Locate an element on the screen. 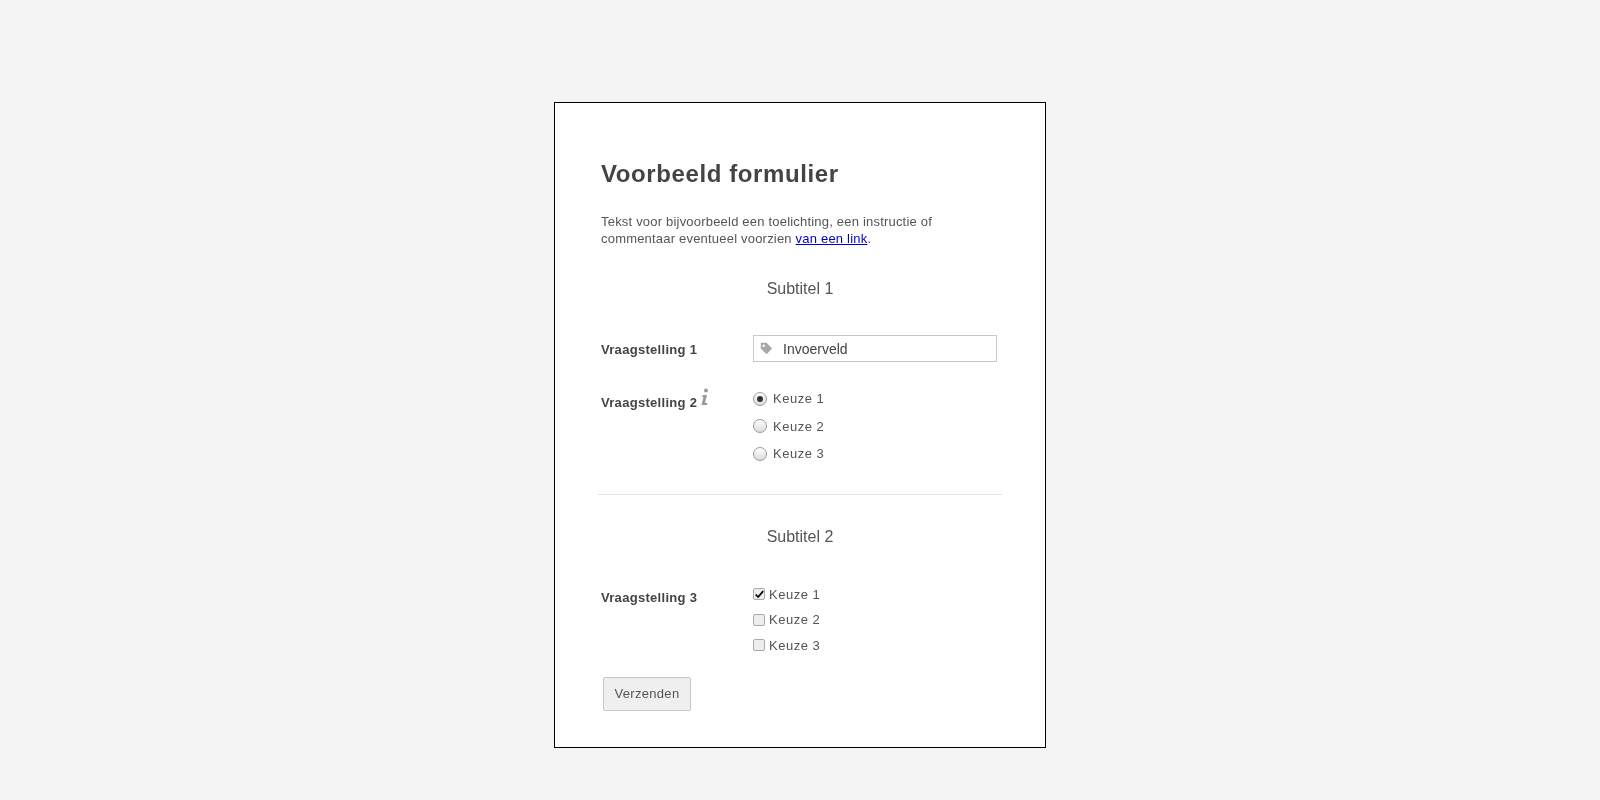 The image size is (1600, 800). question-label: Vraagstelling 2 is located at coordinates (649, 403).